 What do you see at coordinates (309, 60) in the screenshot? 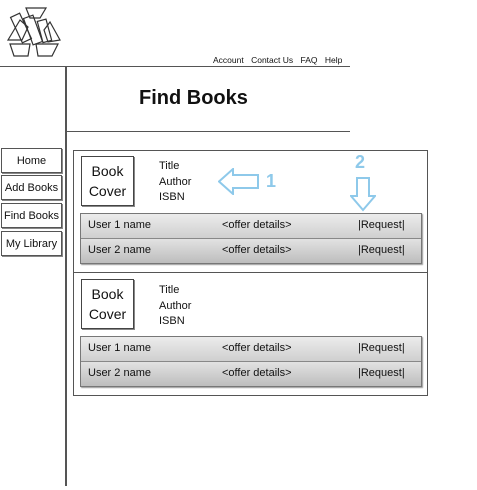
I see `nav-faq-link: FAQ` at bounding box center [309, 60].